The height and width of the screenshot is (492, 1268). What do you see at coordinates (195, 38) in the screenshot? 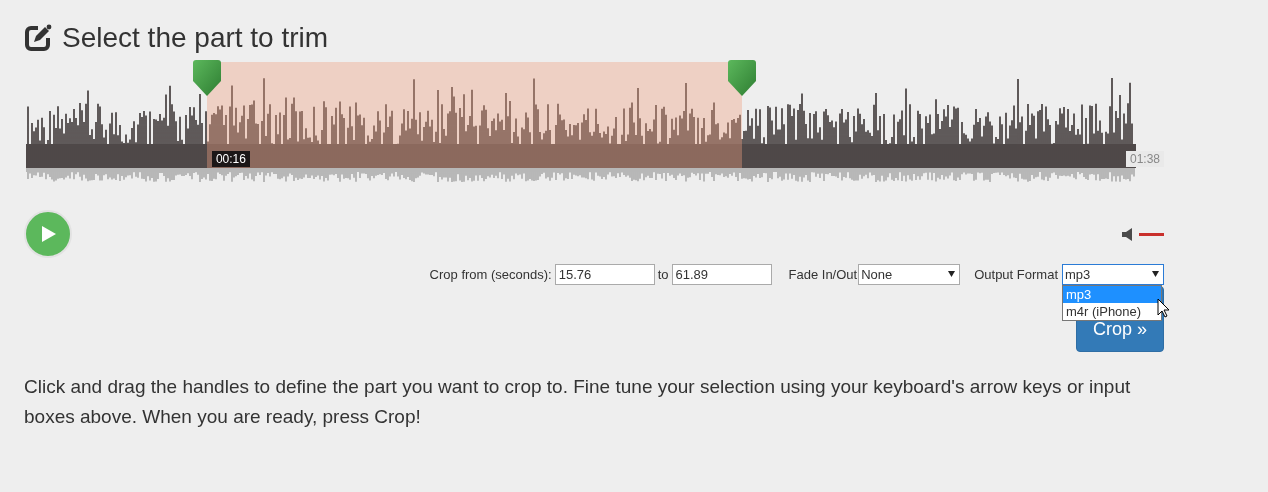
I see `page-title: Select the part to trim` at bounding box center [195, 38].